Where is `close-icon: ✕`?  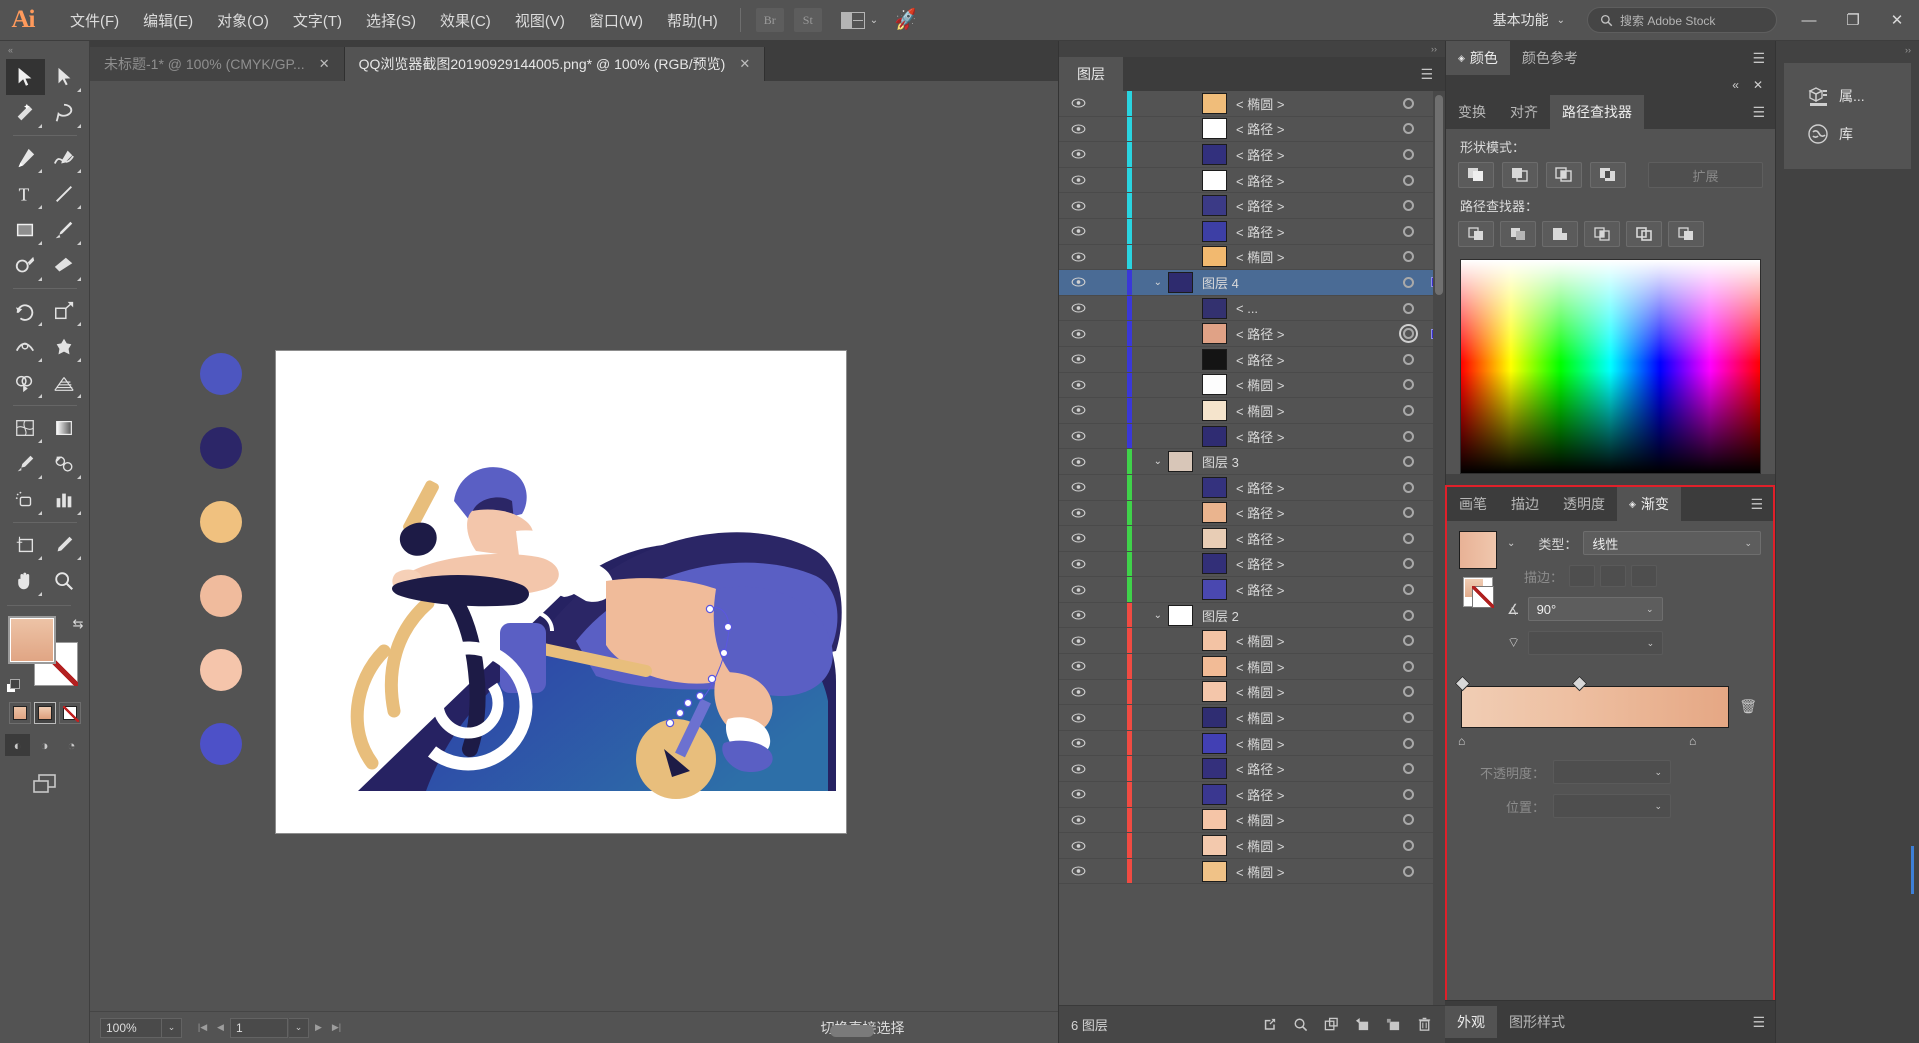 close-icon: ✕ is located at coordinates (324, 64).